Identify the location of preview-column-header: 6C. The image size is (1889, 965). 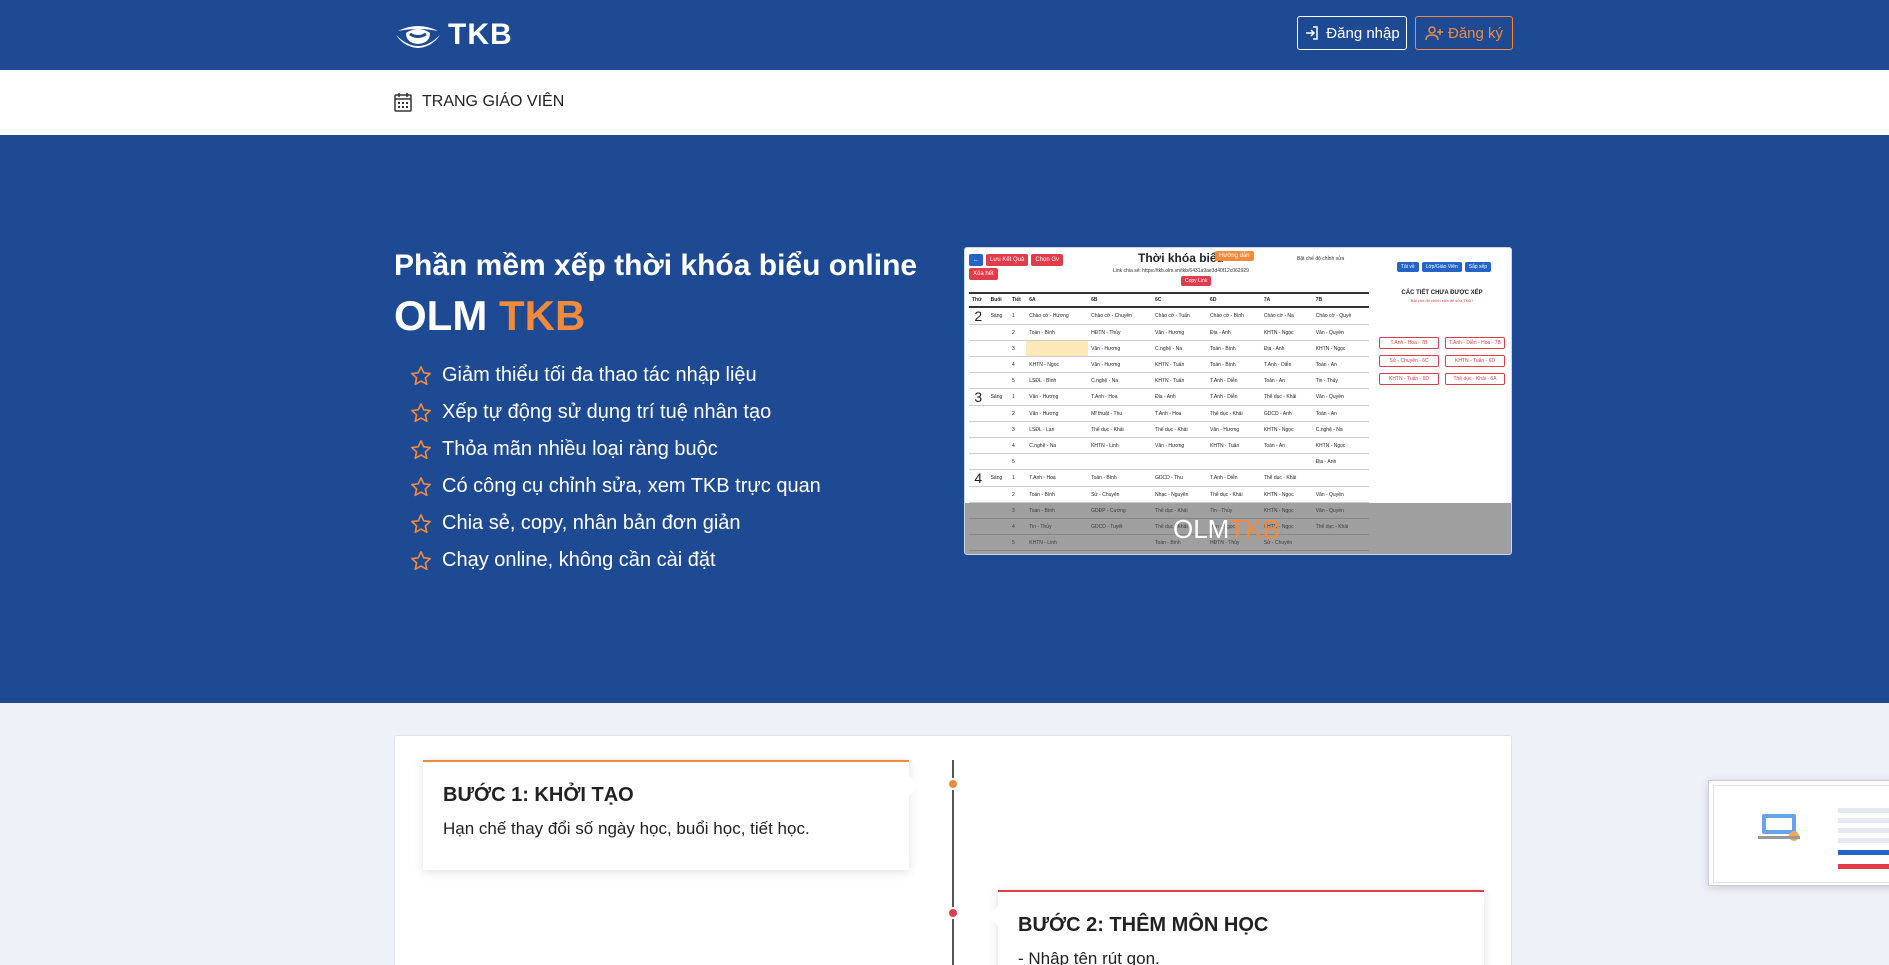
(1180, 300).